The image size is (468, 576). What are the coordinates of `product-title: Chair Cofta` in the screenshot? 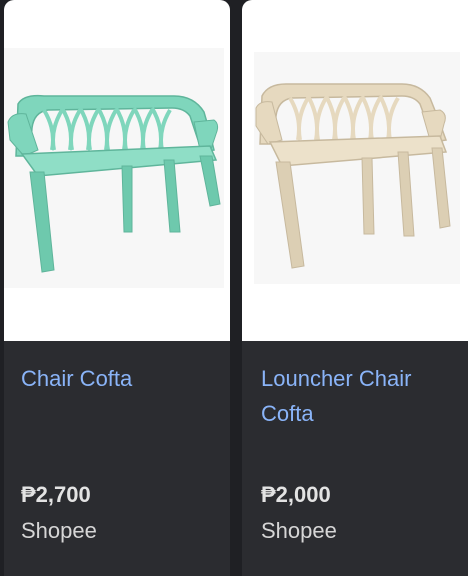 It's located at (121, 378).